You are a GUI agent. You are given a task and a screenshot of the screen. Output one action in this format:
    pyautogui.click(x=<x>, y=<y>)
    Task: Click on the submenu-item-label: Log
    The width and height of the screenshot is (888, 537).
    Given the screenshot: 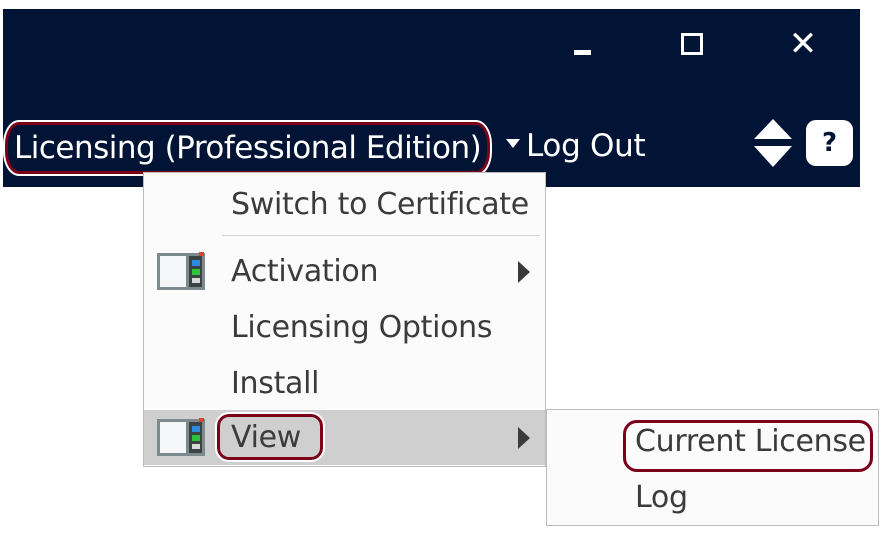 What is the action you would take?
    pyautogui.click(x=661, y=497)
    